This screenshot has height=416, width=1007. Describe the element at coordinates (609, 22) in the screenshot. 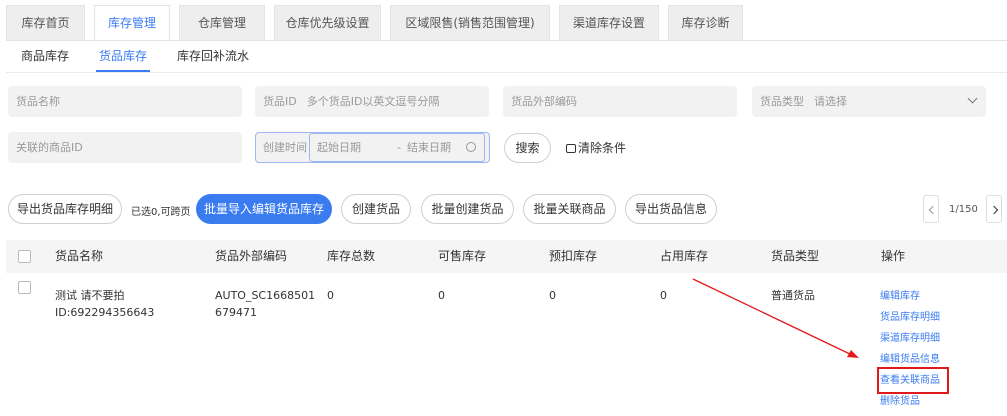

I see `tab-channel-inventory: 渠道库存设置` at that location.